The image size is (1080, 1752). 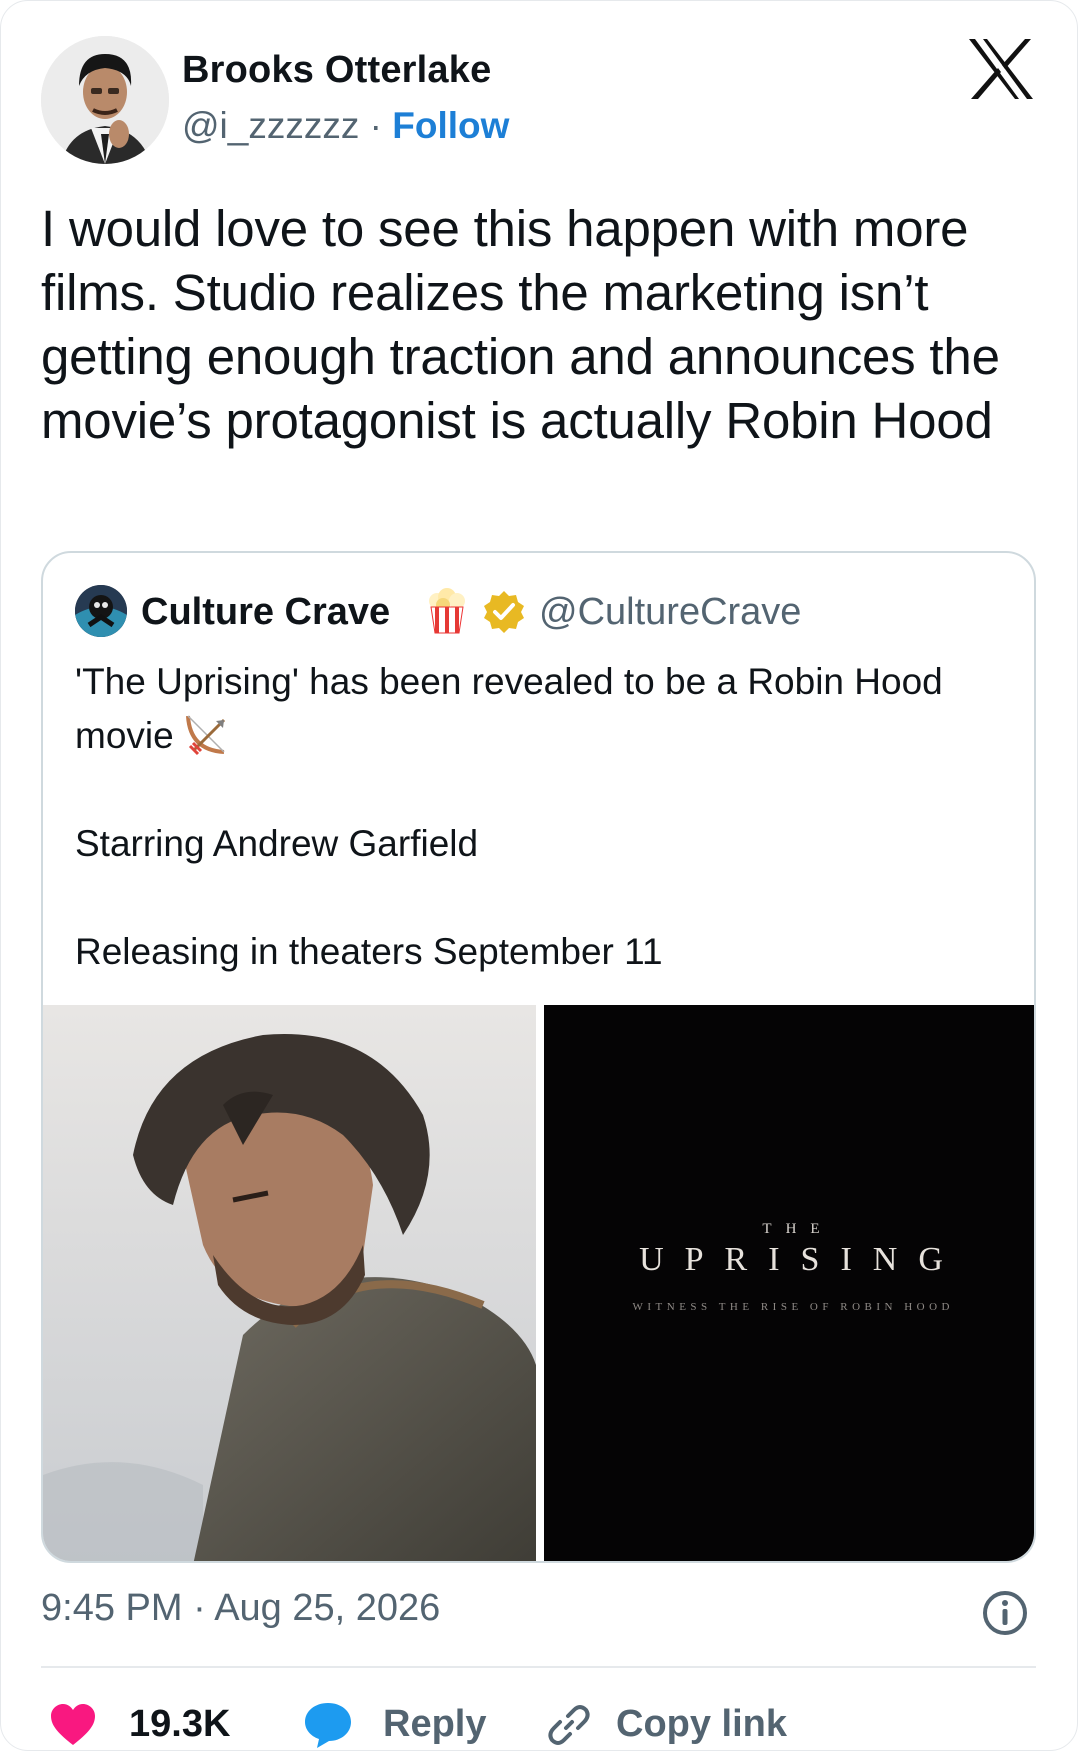 What do you see at coordinates (328, 1725) in the screenshot?
I see `reply-bubble-icon` at bounding box center [328, 1725].